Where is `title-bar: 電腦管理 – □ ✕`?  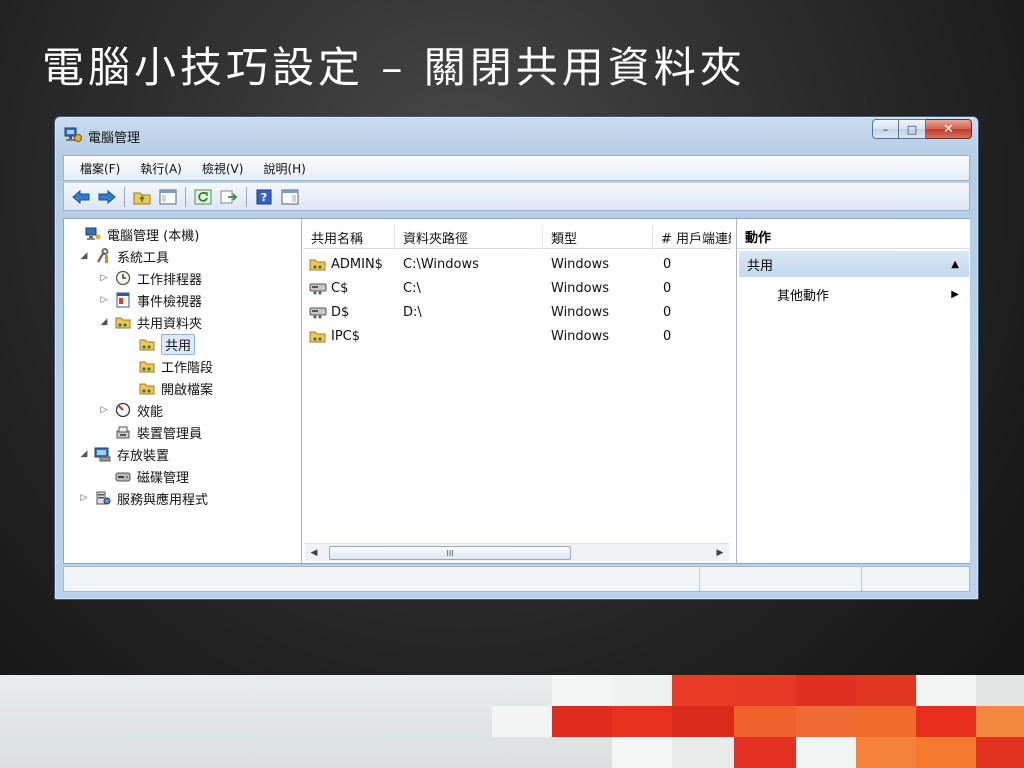 title-bar: 電腦管理 – □ ✕ is located at coordinates (516, 134).